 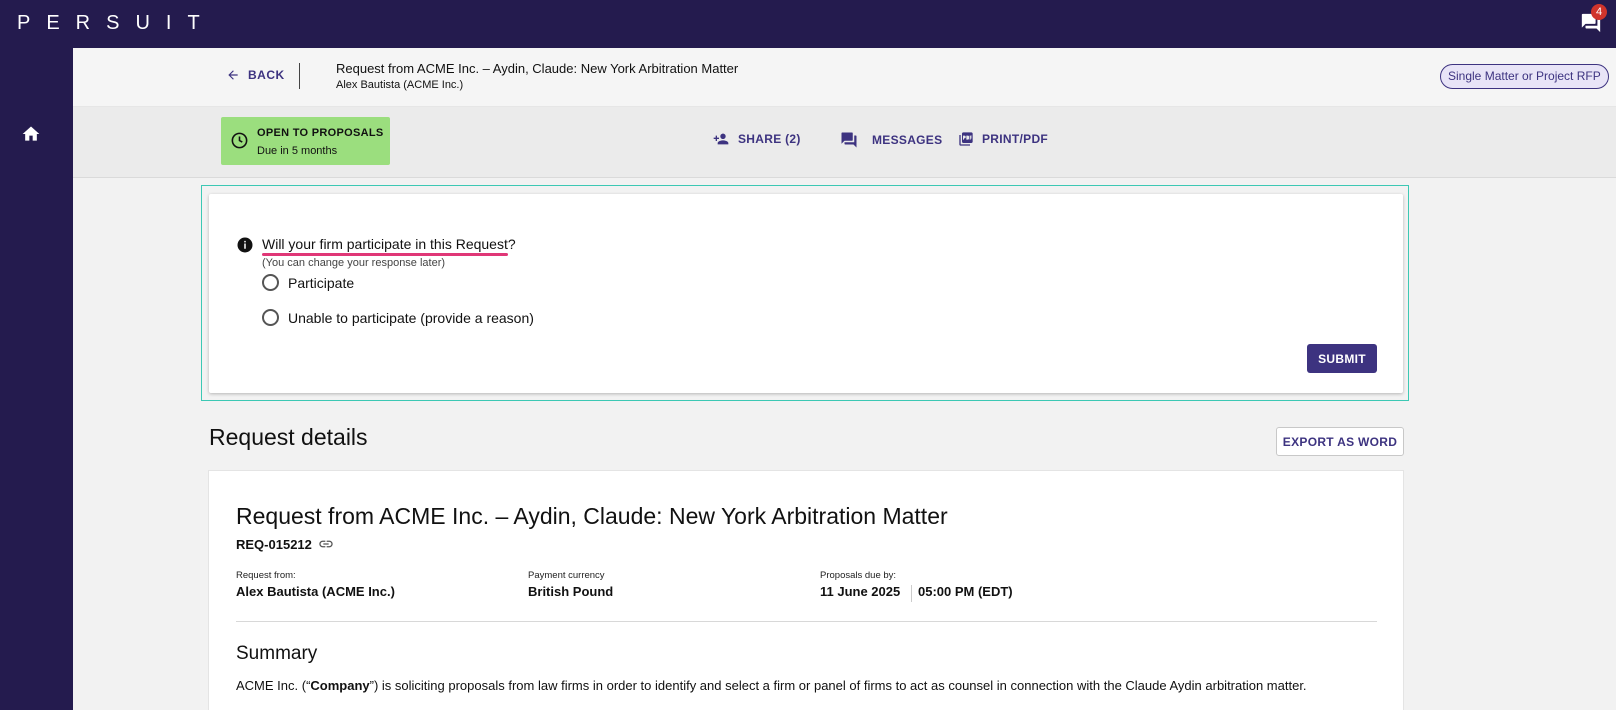 I want to click on messages-button: MESSAGES, so click(x=891, y=140).